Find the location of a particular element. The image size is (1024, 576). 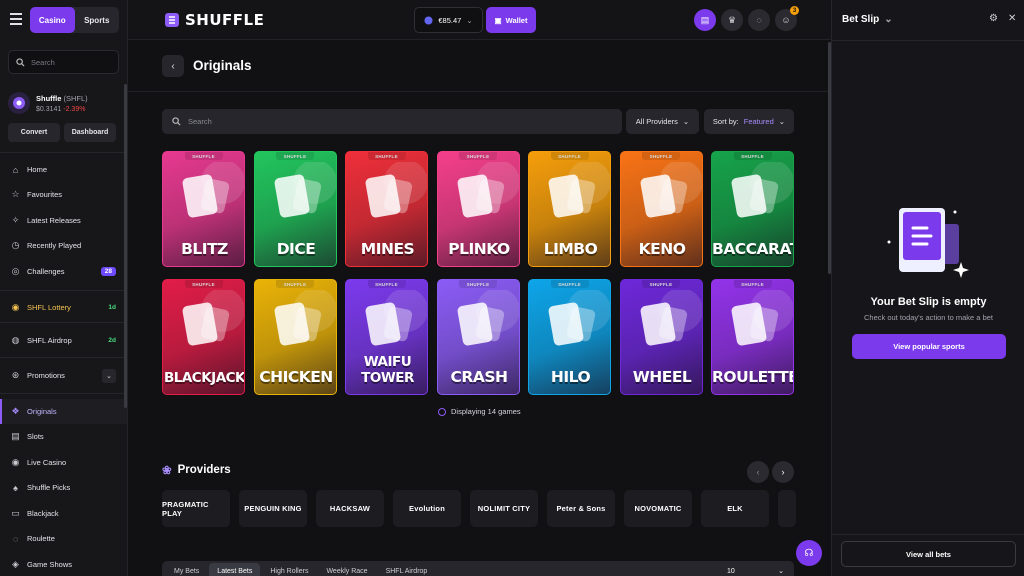

game-card: SHUFFLE BLACKJACK is located at coordinates (203, 337).